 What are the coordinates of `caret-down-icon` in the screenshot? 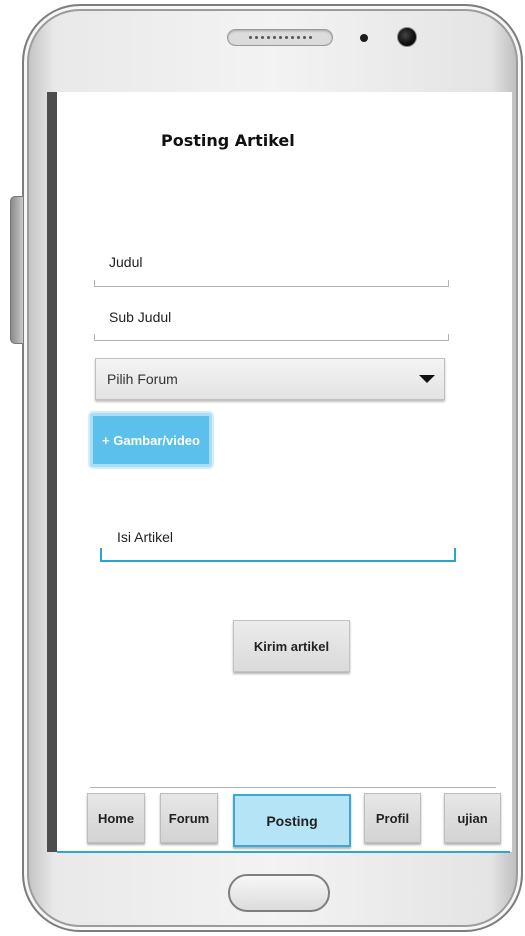 It's located at (427, 379).